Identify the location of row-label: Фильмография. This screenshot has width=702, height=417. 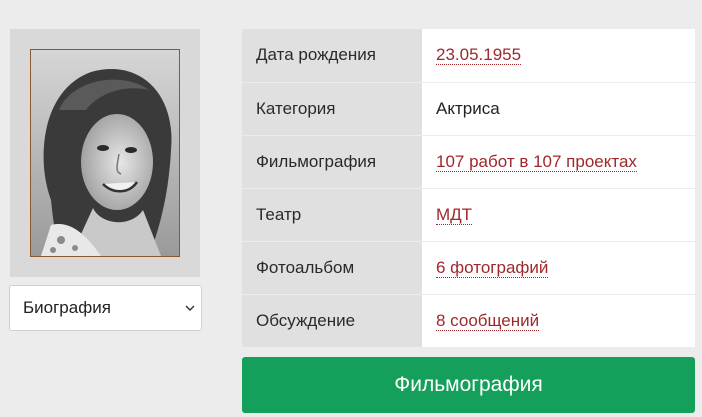
(332, 161).